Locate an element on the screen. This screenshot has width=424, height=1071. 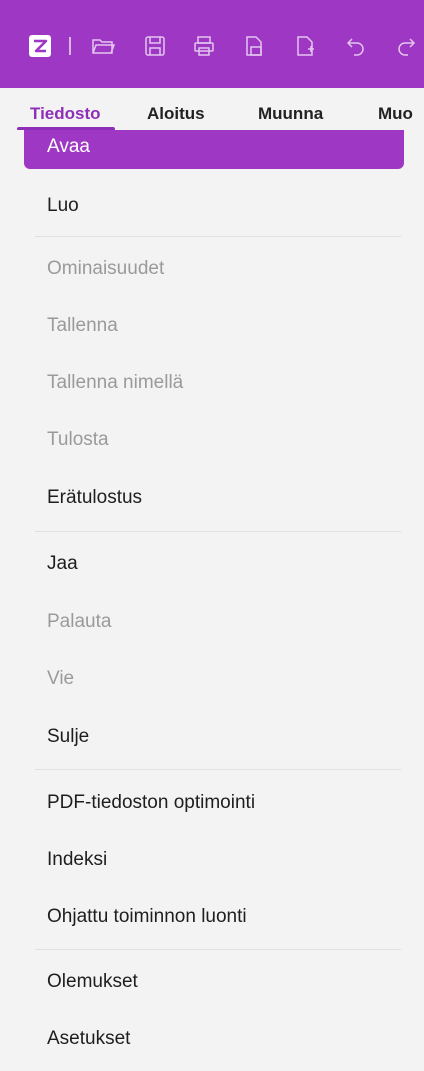
menu-item-label: Sulje is located at coordinates (68, 736).